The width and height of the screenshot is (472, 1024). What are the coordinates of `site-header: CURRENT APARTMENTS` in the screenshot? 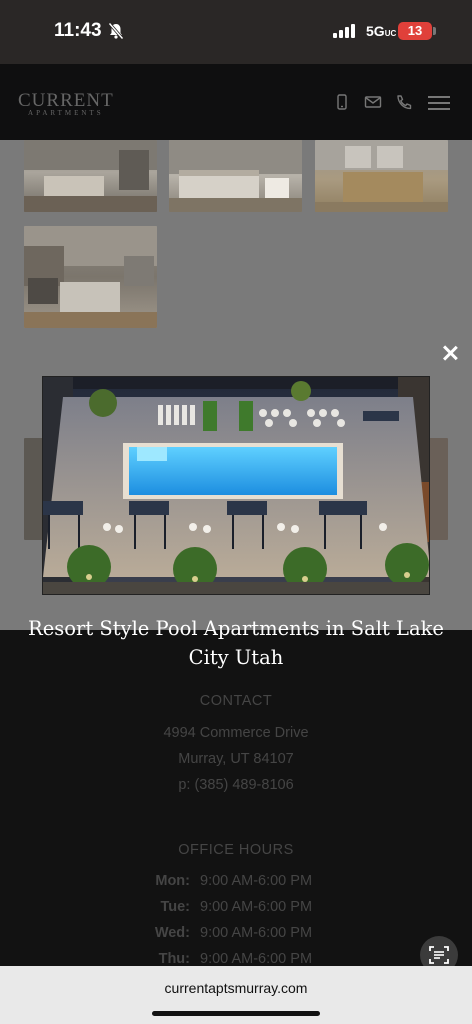 It's located at (236, 102).